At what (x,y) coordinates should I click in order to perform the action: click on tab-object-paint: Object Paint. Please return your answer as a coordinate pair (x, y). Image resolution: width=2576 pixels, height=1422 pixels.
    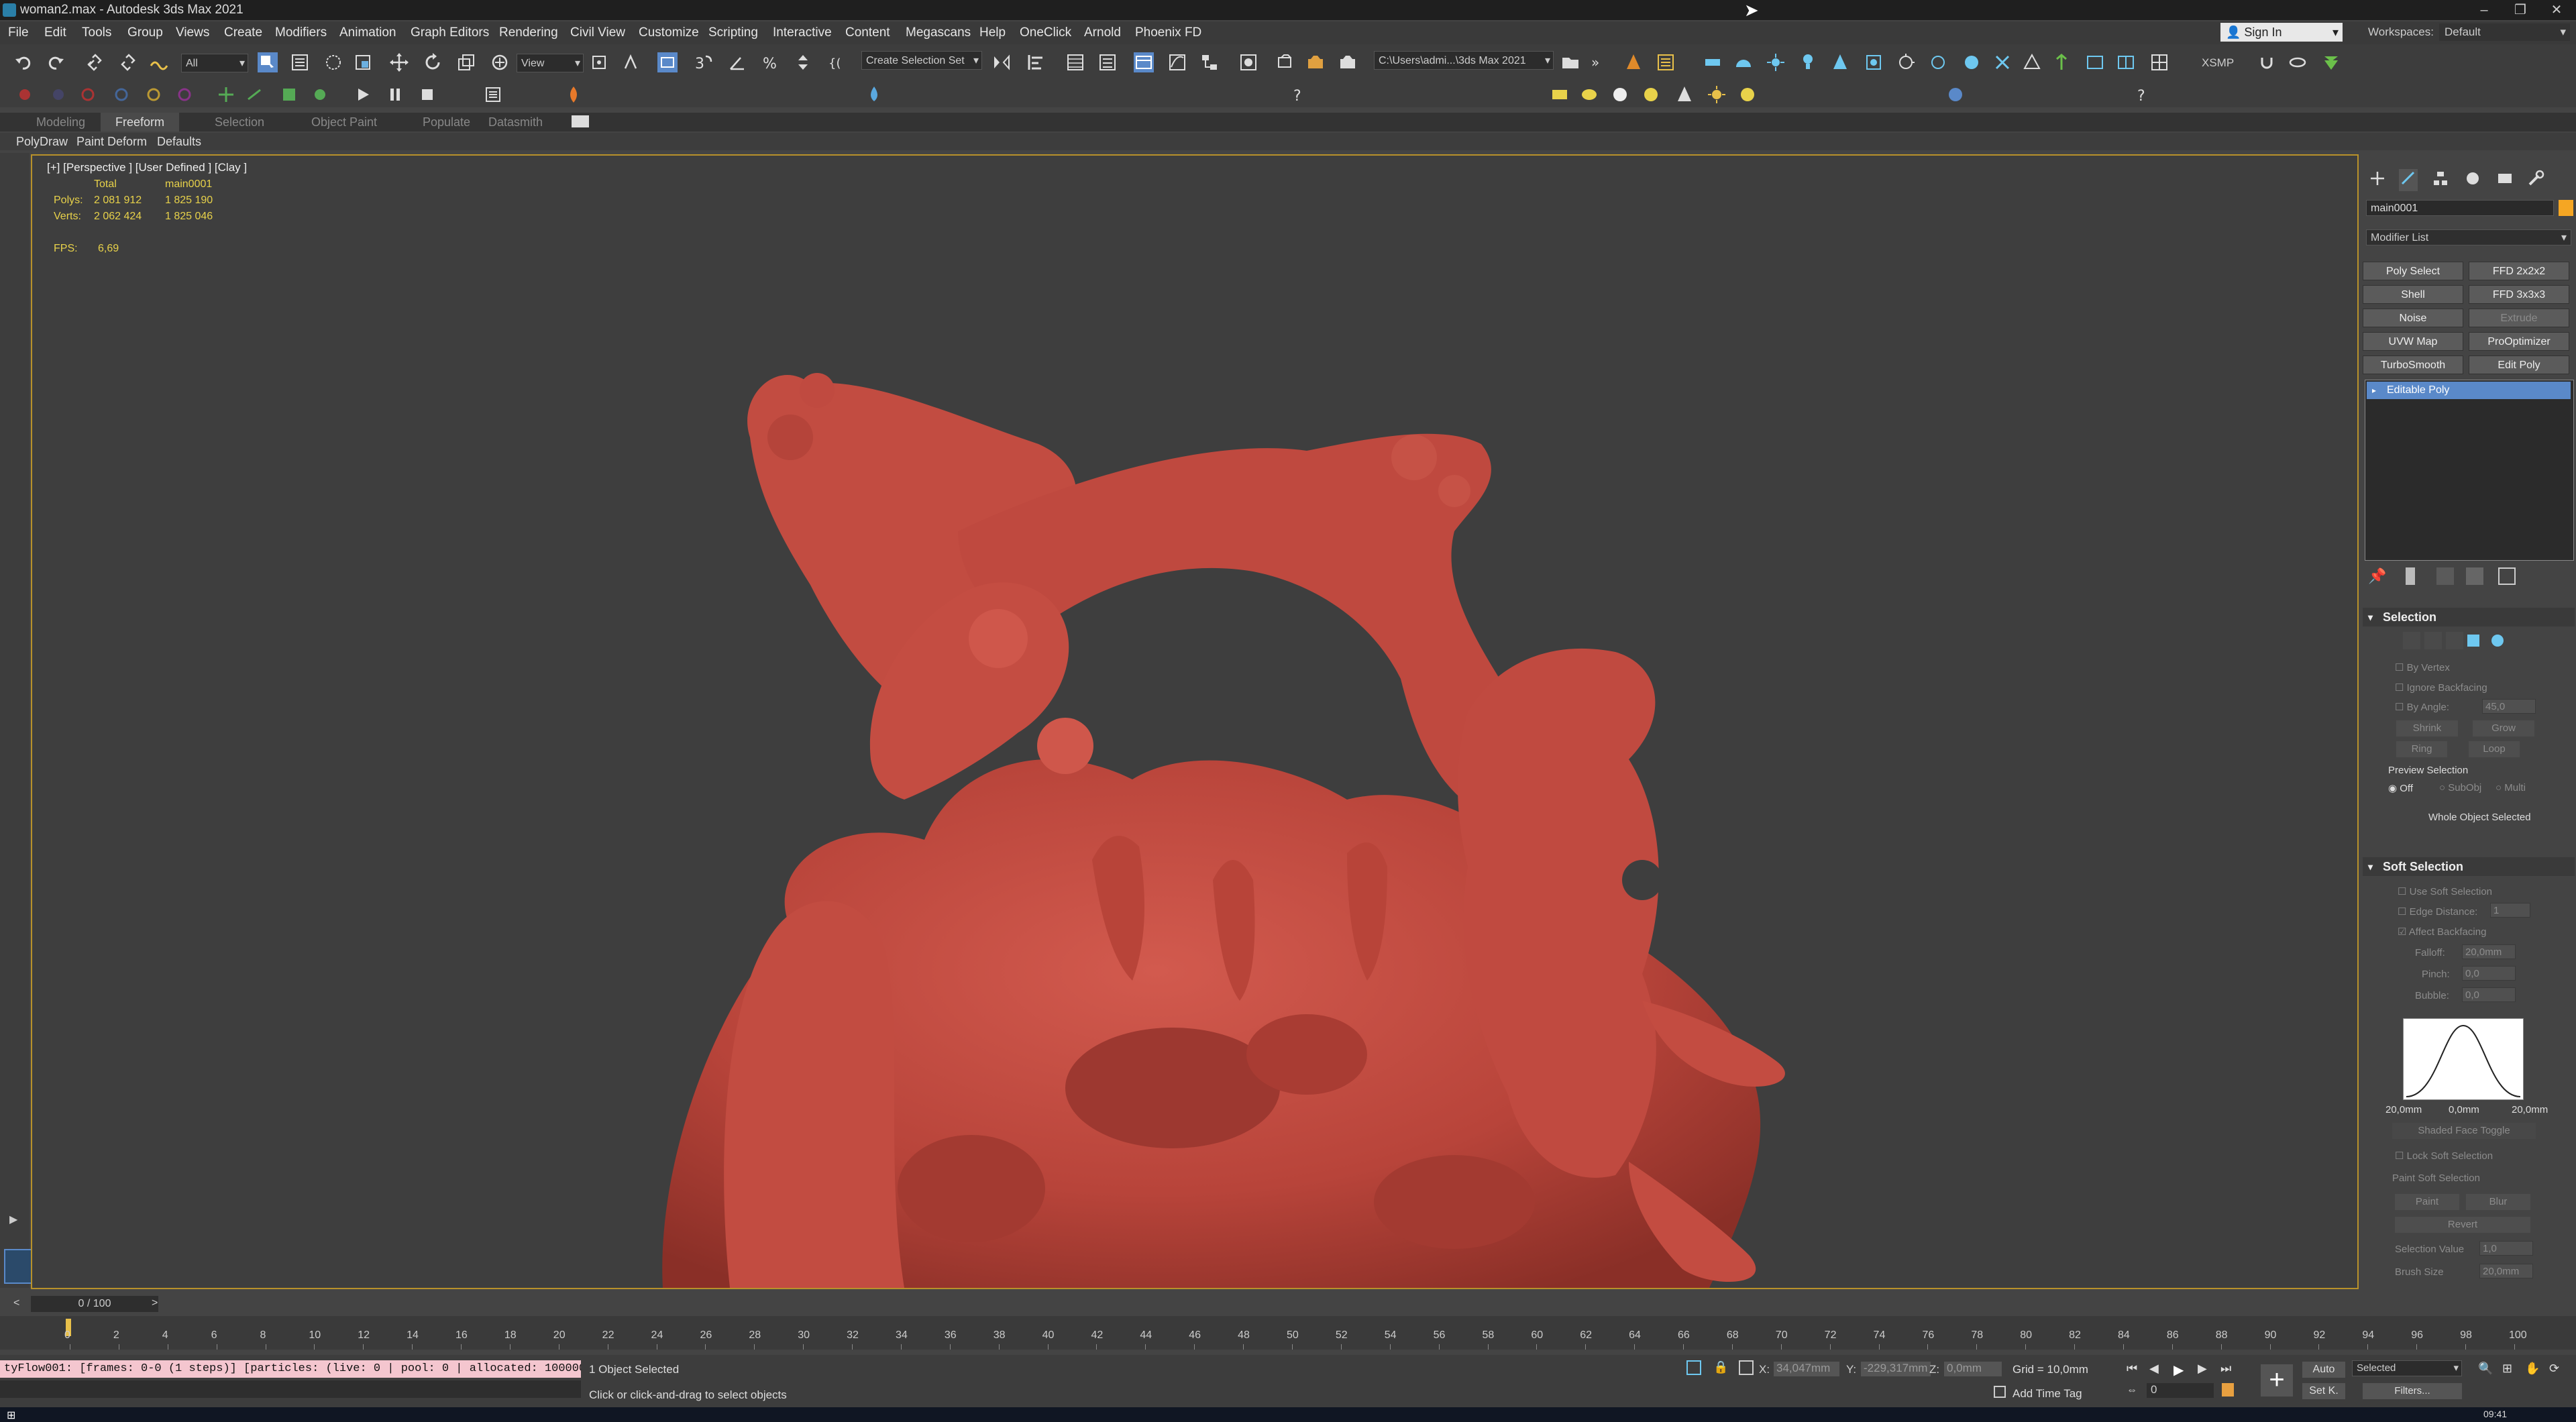
    Looking at the image, I should click on (344, 122).